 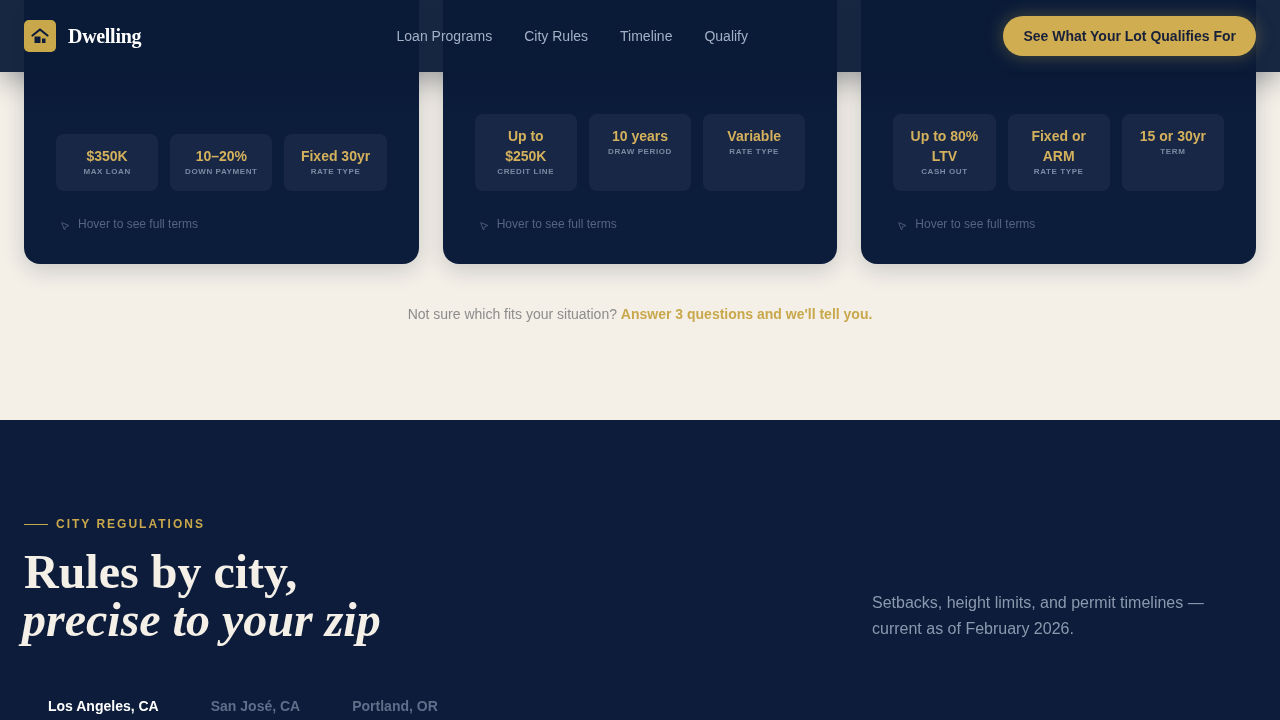 What do you see at coordinates (944, 172) in the screenshot?
I see `stat-label: CASH OUT` at bounding box center [944, 172].